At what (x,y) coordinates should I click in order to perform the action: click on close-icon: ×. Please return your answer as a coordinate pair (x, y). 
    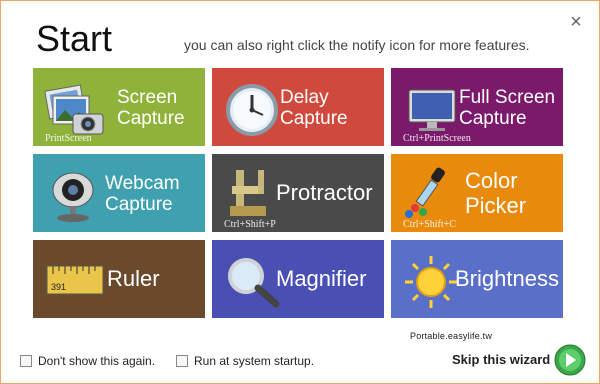
    Looking at the image, I should click on (576, 22).